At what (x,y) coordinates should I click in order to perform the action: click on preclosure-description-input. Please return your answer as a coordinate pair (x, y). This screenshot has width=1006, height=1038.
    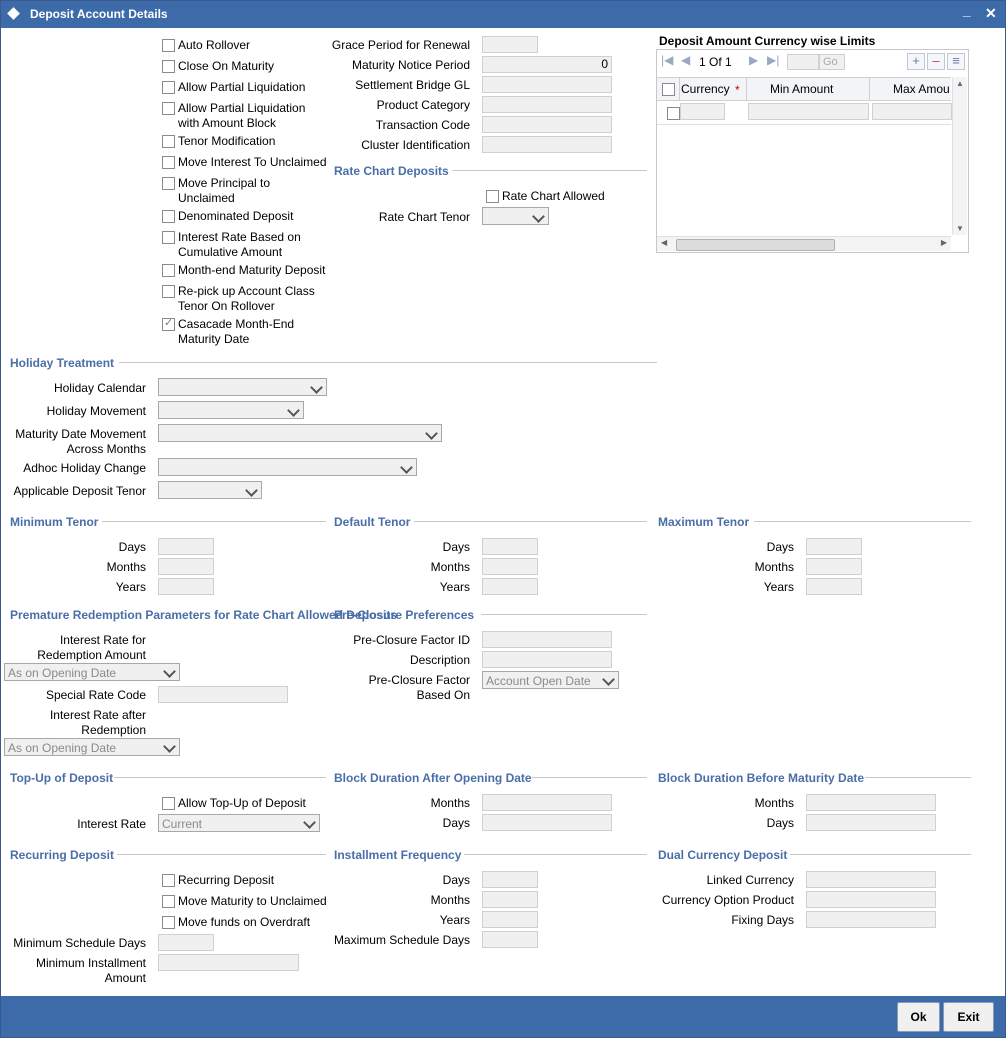
    Looking at the image, I should click on (547, 659).